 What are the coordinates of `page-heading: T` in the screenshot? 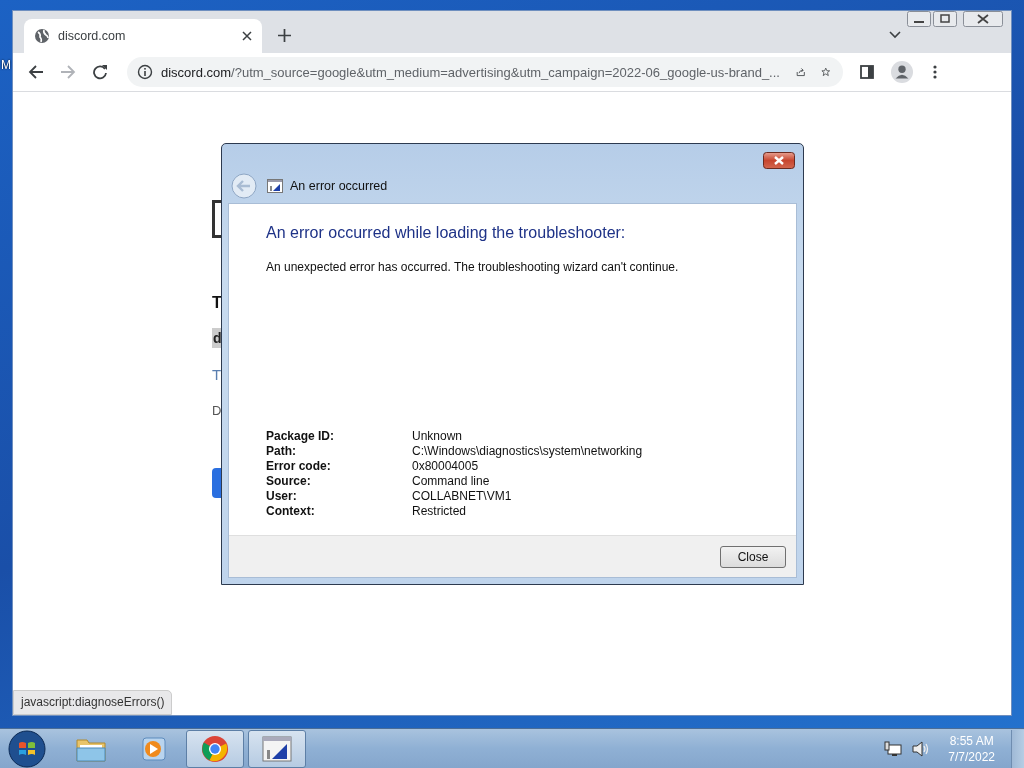 It's located at (217, 303).